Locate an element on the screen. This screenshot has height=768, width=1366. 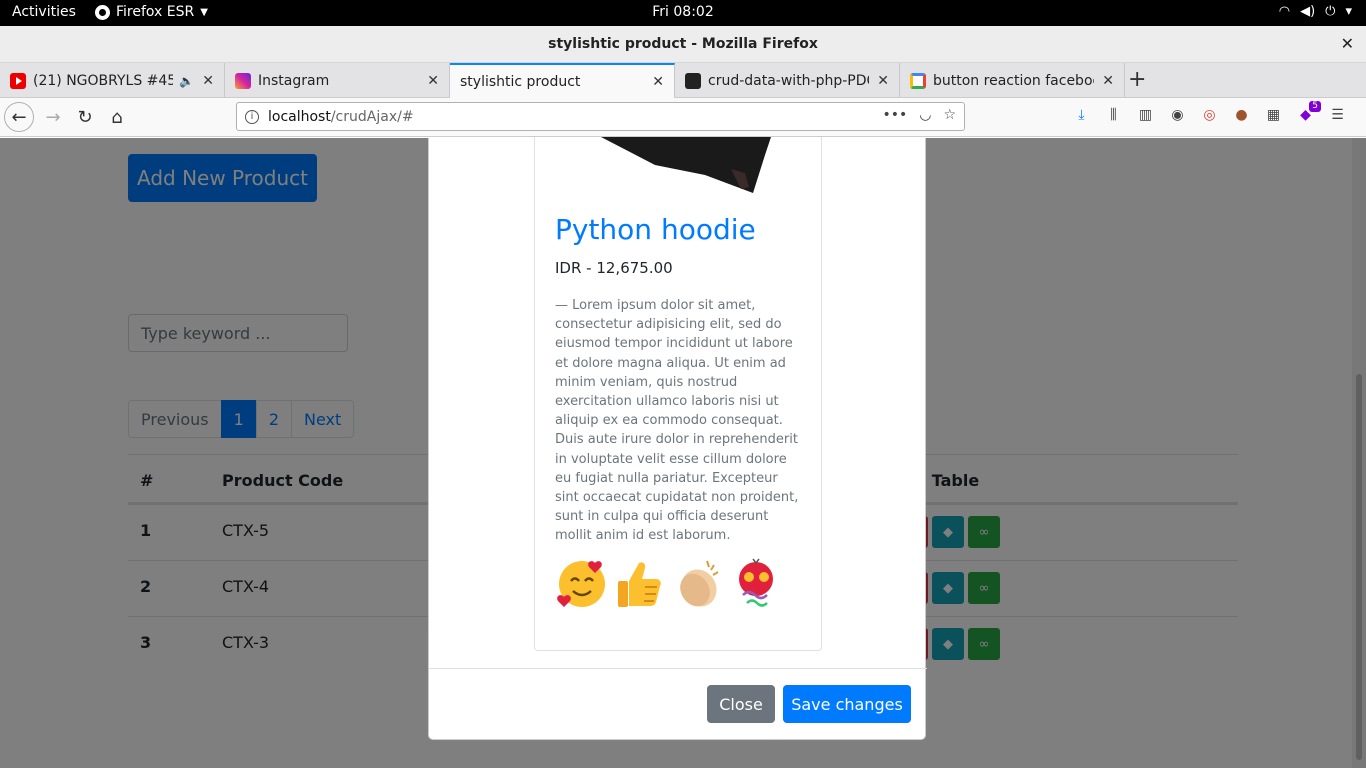
extension-icon: ◆ 5 is located at coordinates (1308, 113).